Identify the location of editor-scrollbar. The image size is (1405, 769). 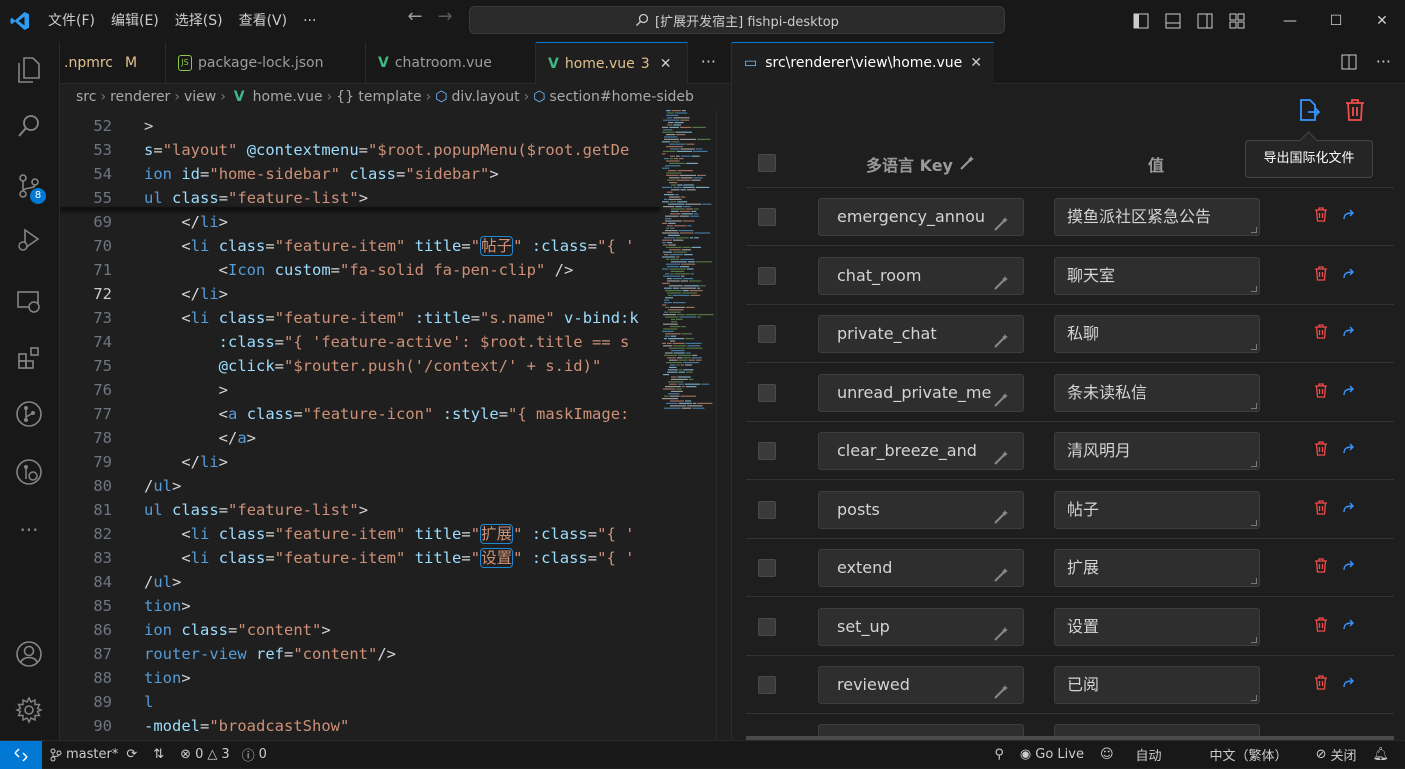
(723, 425).